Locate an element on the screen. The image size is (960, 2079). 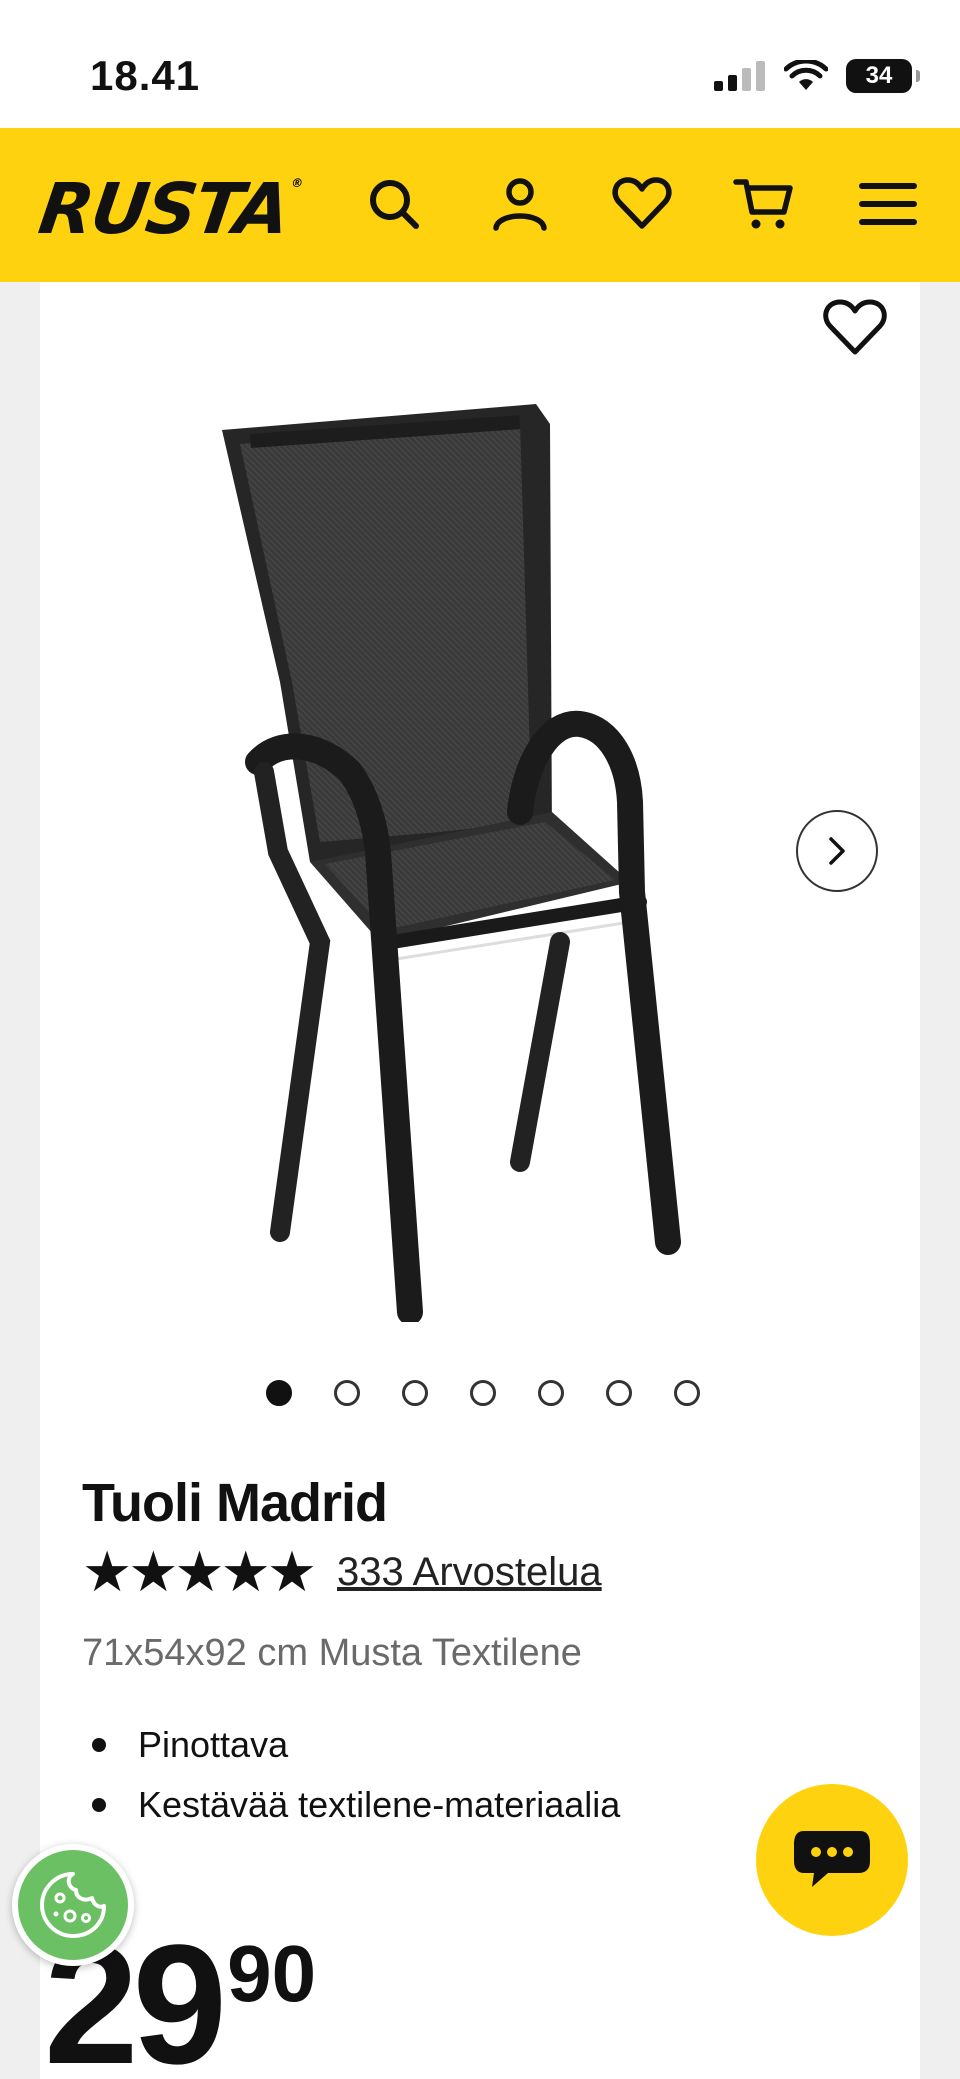
rating-stars-icon: ★★★★★ is located at coordinates (199, 1571).